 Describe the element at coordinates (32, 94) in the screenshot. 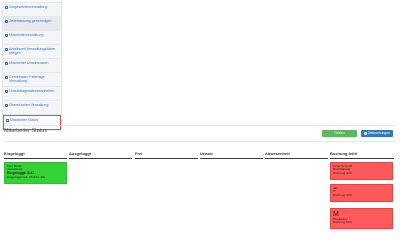

I see `sidebar-item-abwesenheiten: Urlaubstagesabwesenheiten` at that location.